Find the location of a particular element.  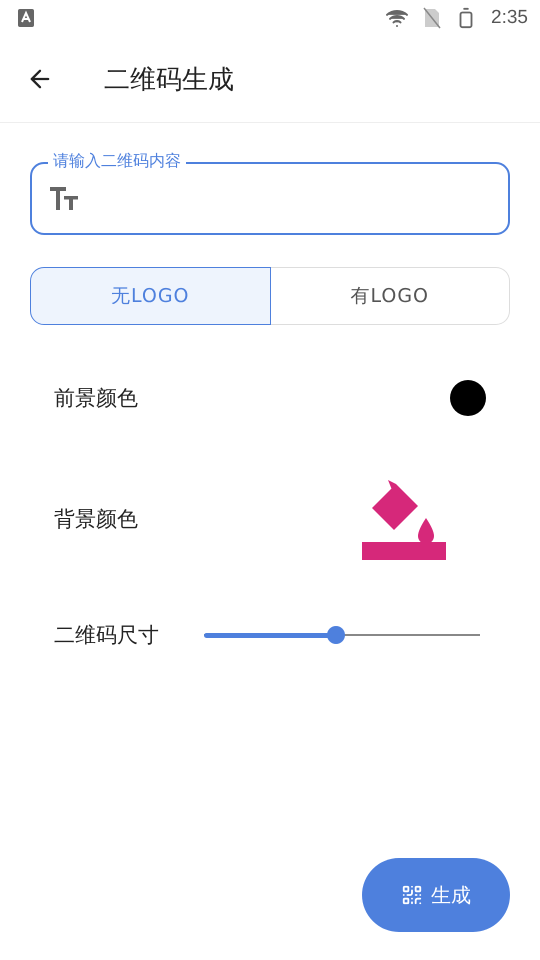

content-input-field: 请输入二维码内容 is located at coordinates (270, 192).